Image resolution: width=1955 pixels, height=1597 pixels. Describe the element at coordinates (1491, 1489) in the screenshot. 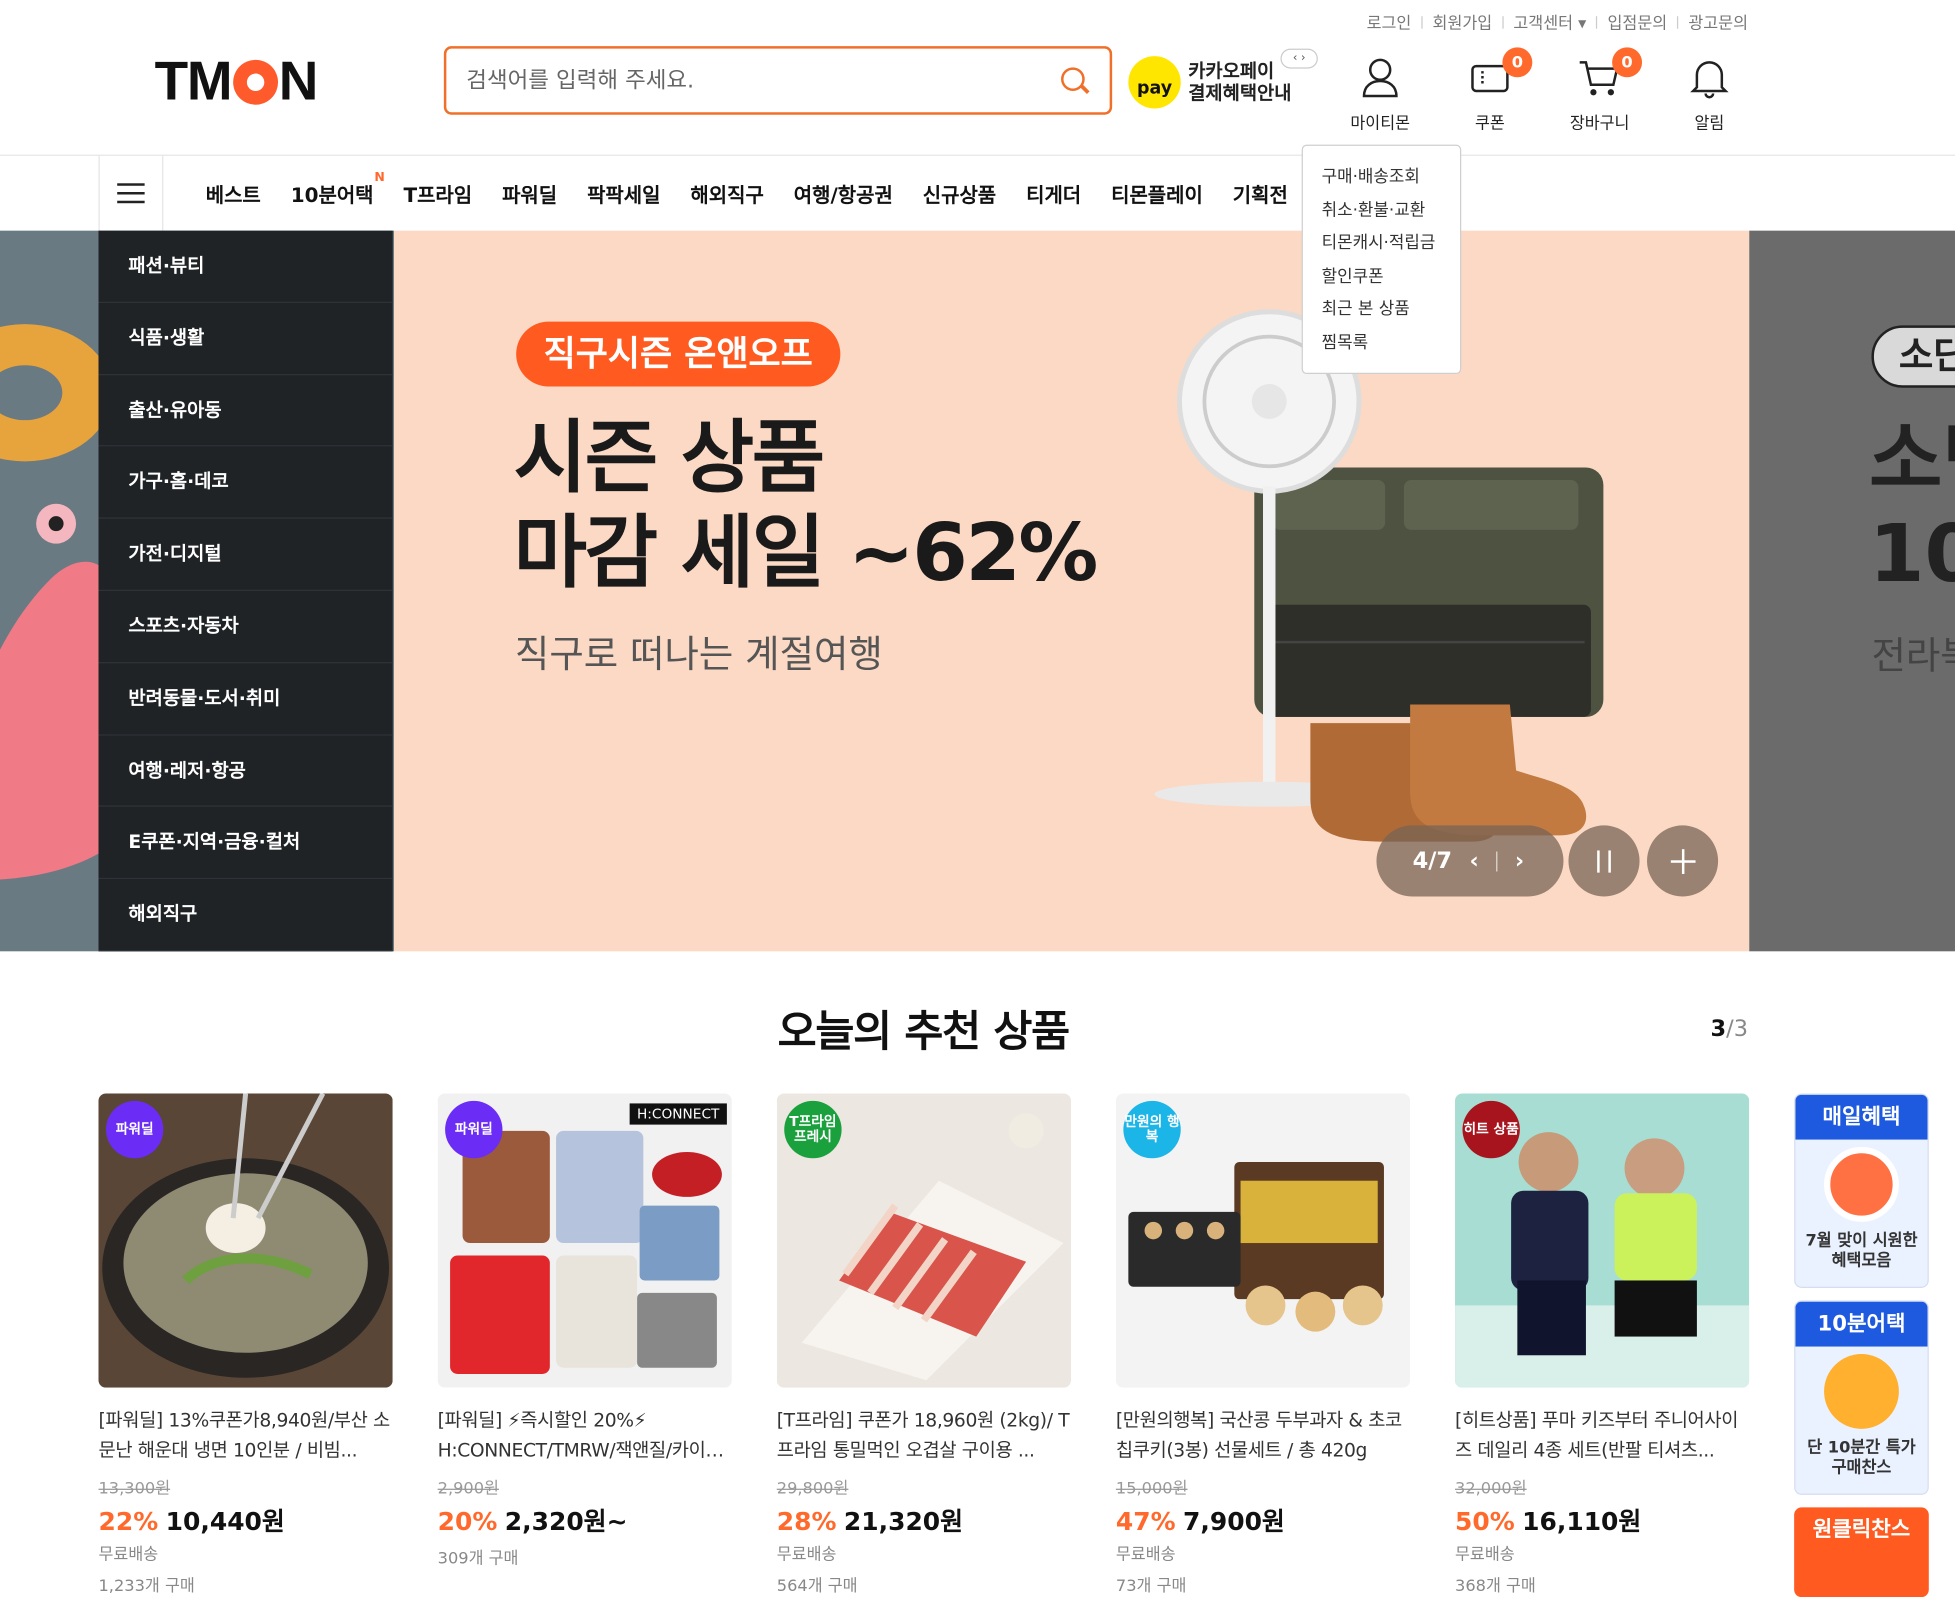

I see `original-price: 32,000원` at that location.